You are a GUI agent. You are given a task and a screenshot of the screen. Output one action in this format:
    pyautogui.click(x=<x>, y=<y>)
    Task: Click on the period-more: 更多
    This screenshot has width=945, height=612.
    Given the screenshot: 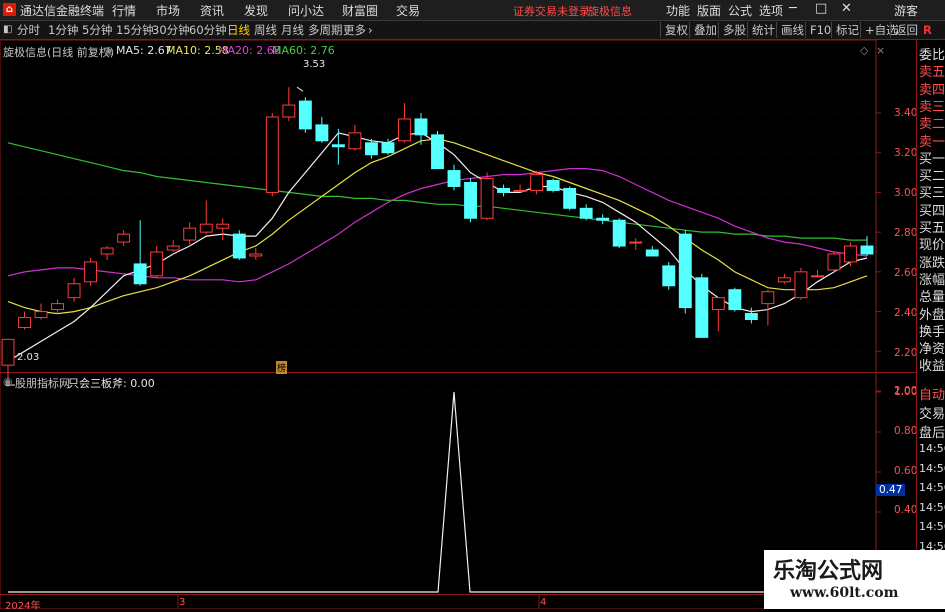 What is the action you would take?
    pyautogui.click(x=354, y=30)
    